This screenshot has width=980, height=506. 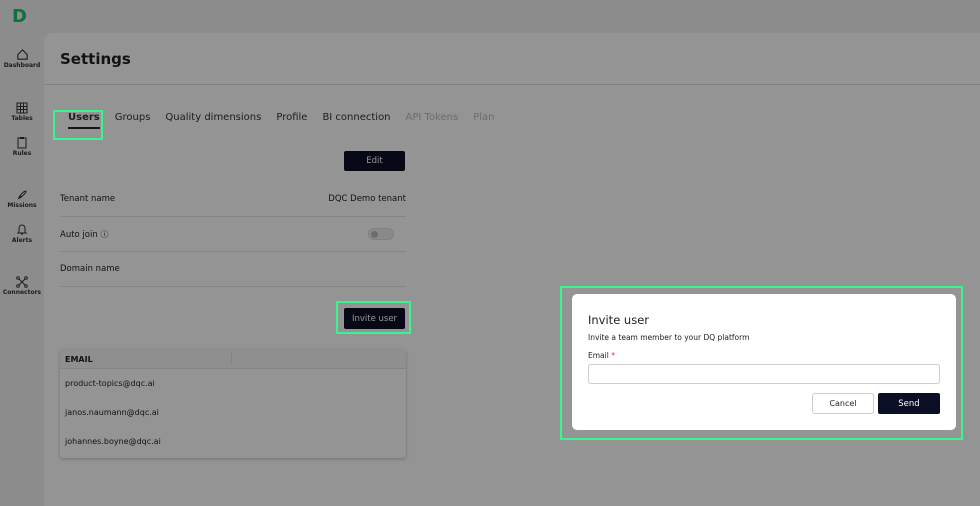 I want to click on send-button: Send, so click(x=909, y=403).